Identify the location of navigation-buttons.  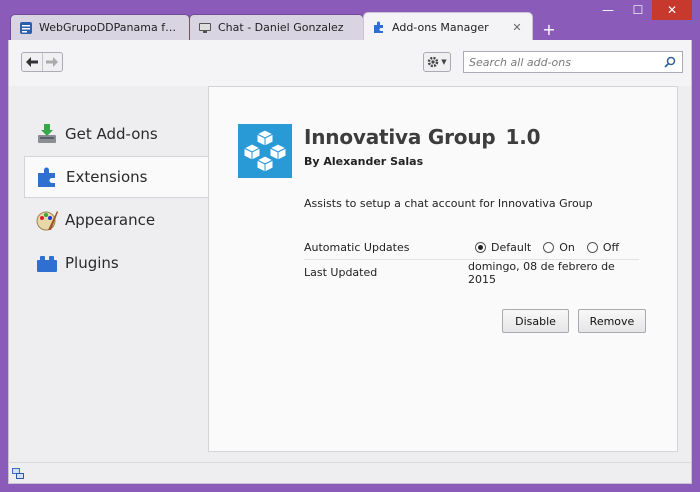
(42, 62).